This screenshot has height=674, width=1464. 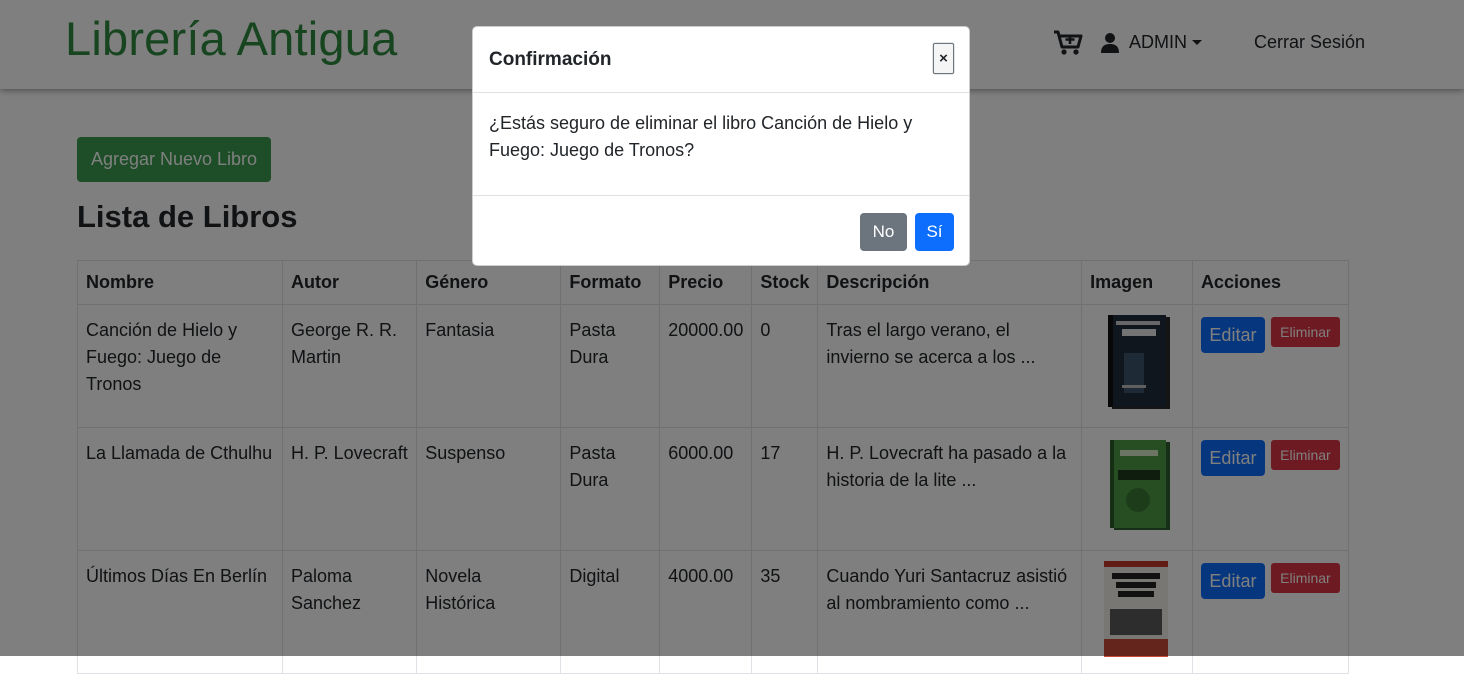 What do you see at coordinates (934, 232) in the screenshot?
I see `yes-button: Sí` at bounding box center [934, 232].